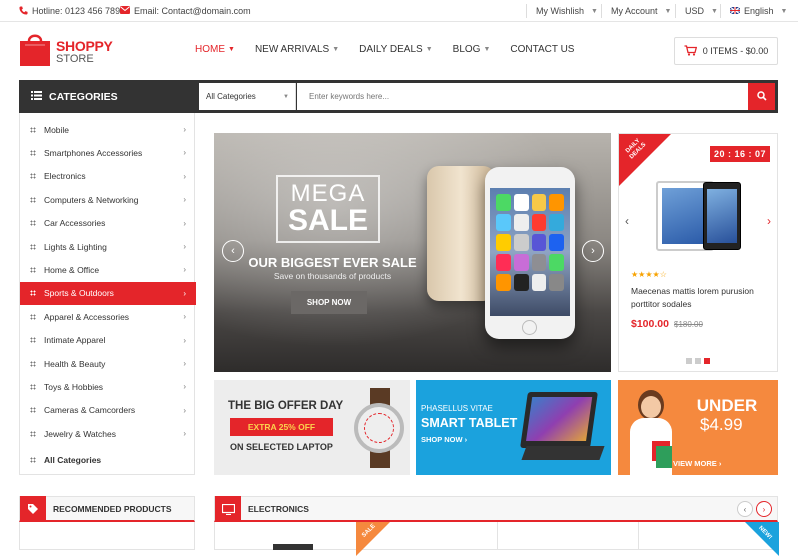 This screenshot has height=556, width=798. I want to click on banner-view-more-link: VIEW MORE ›, so click(697, 463).